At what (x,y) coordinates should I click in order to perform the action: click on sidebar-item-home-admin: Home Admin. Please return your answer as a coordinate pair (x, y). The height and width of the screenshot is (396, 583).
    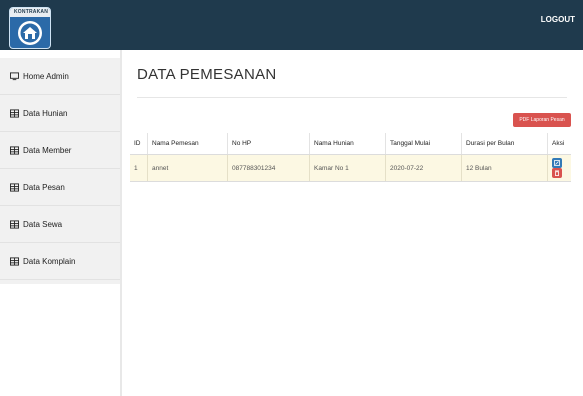
    Looking at the image, I should click on (60, 76).